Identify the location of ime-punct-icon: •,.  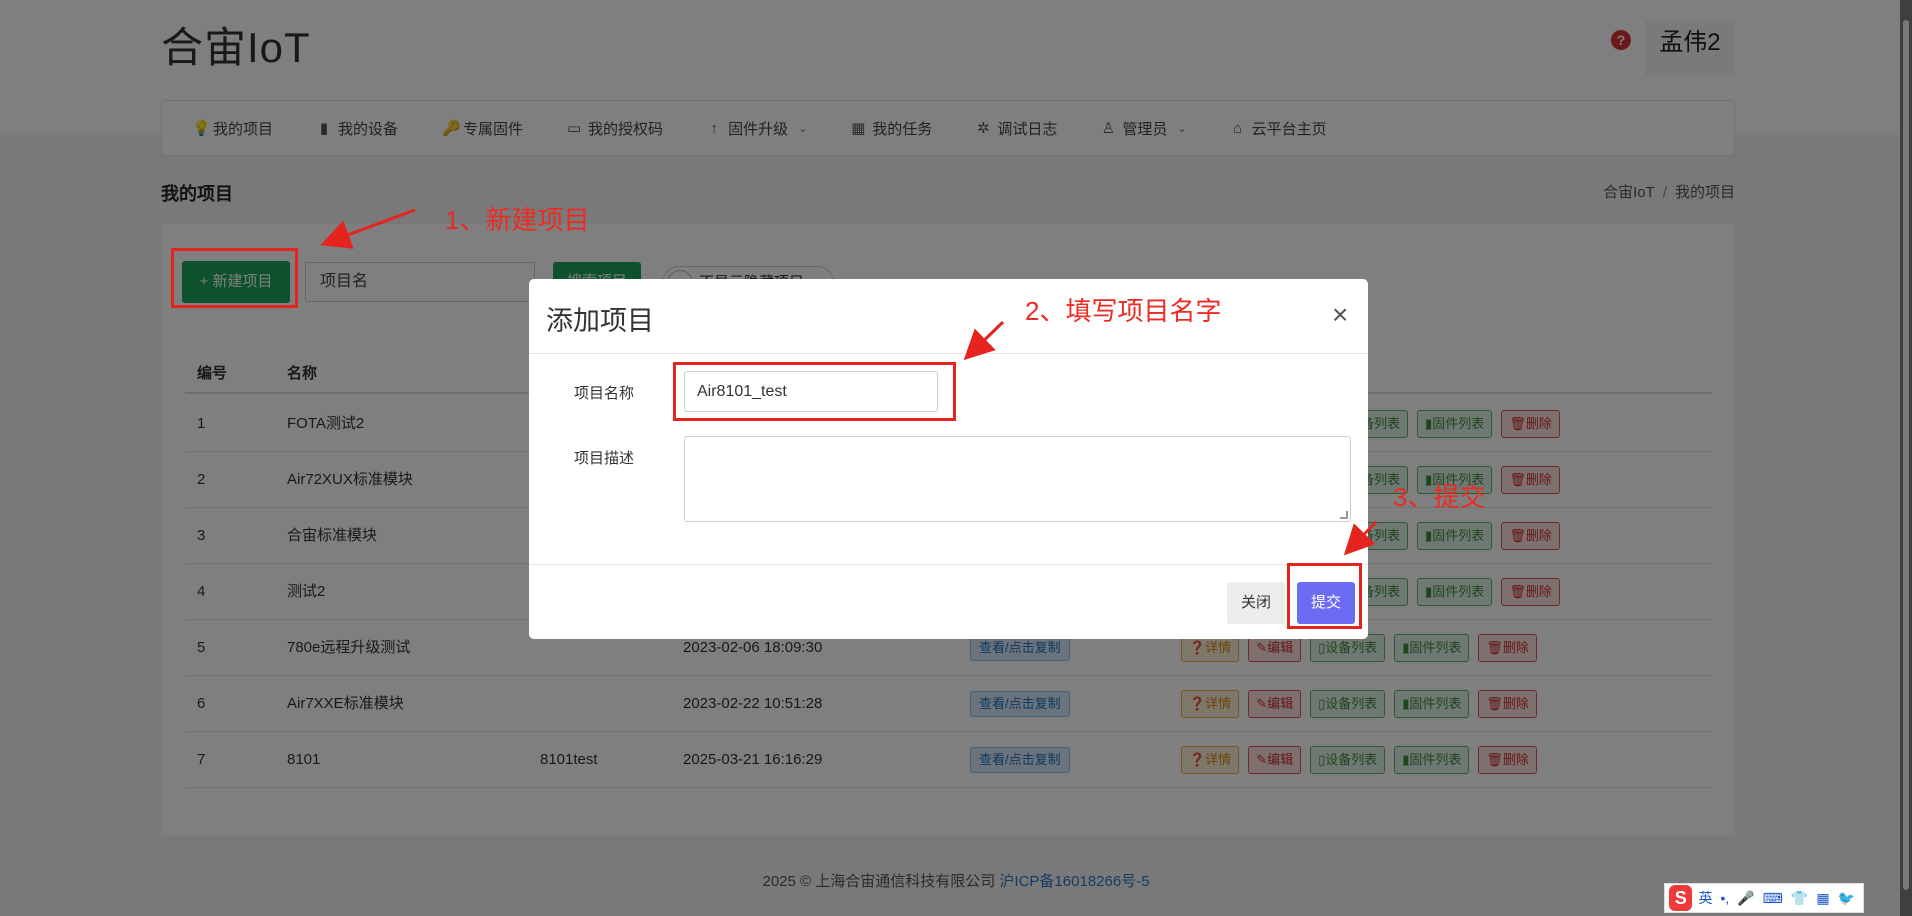
(1724, 898).